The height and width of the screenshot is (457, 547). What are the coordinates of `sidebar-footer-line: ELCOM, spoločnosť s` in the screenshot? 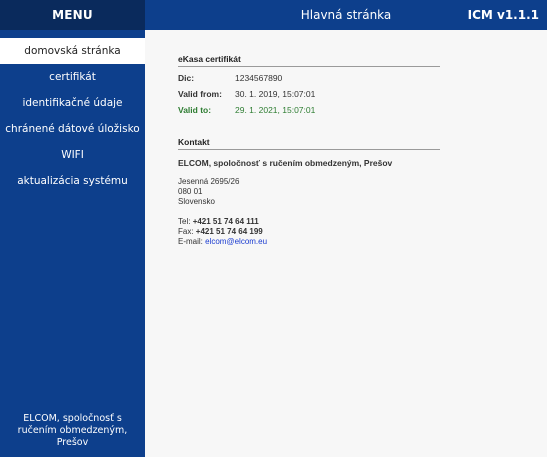 It's located at (72, 418).